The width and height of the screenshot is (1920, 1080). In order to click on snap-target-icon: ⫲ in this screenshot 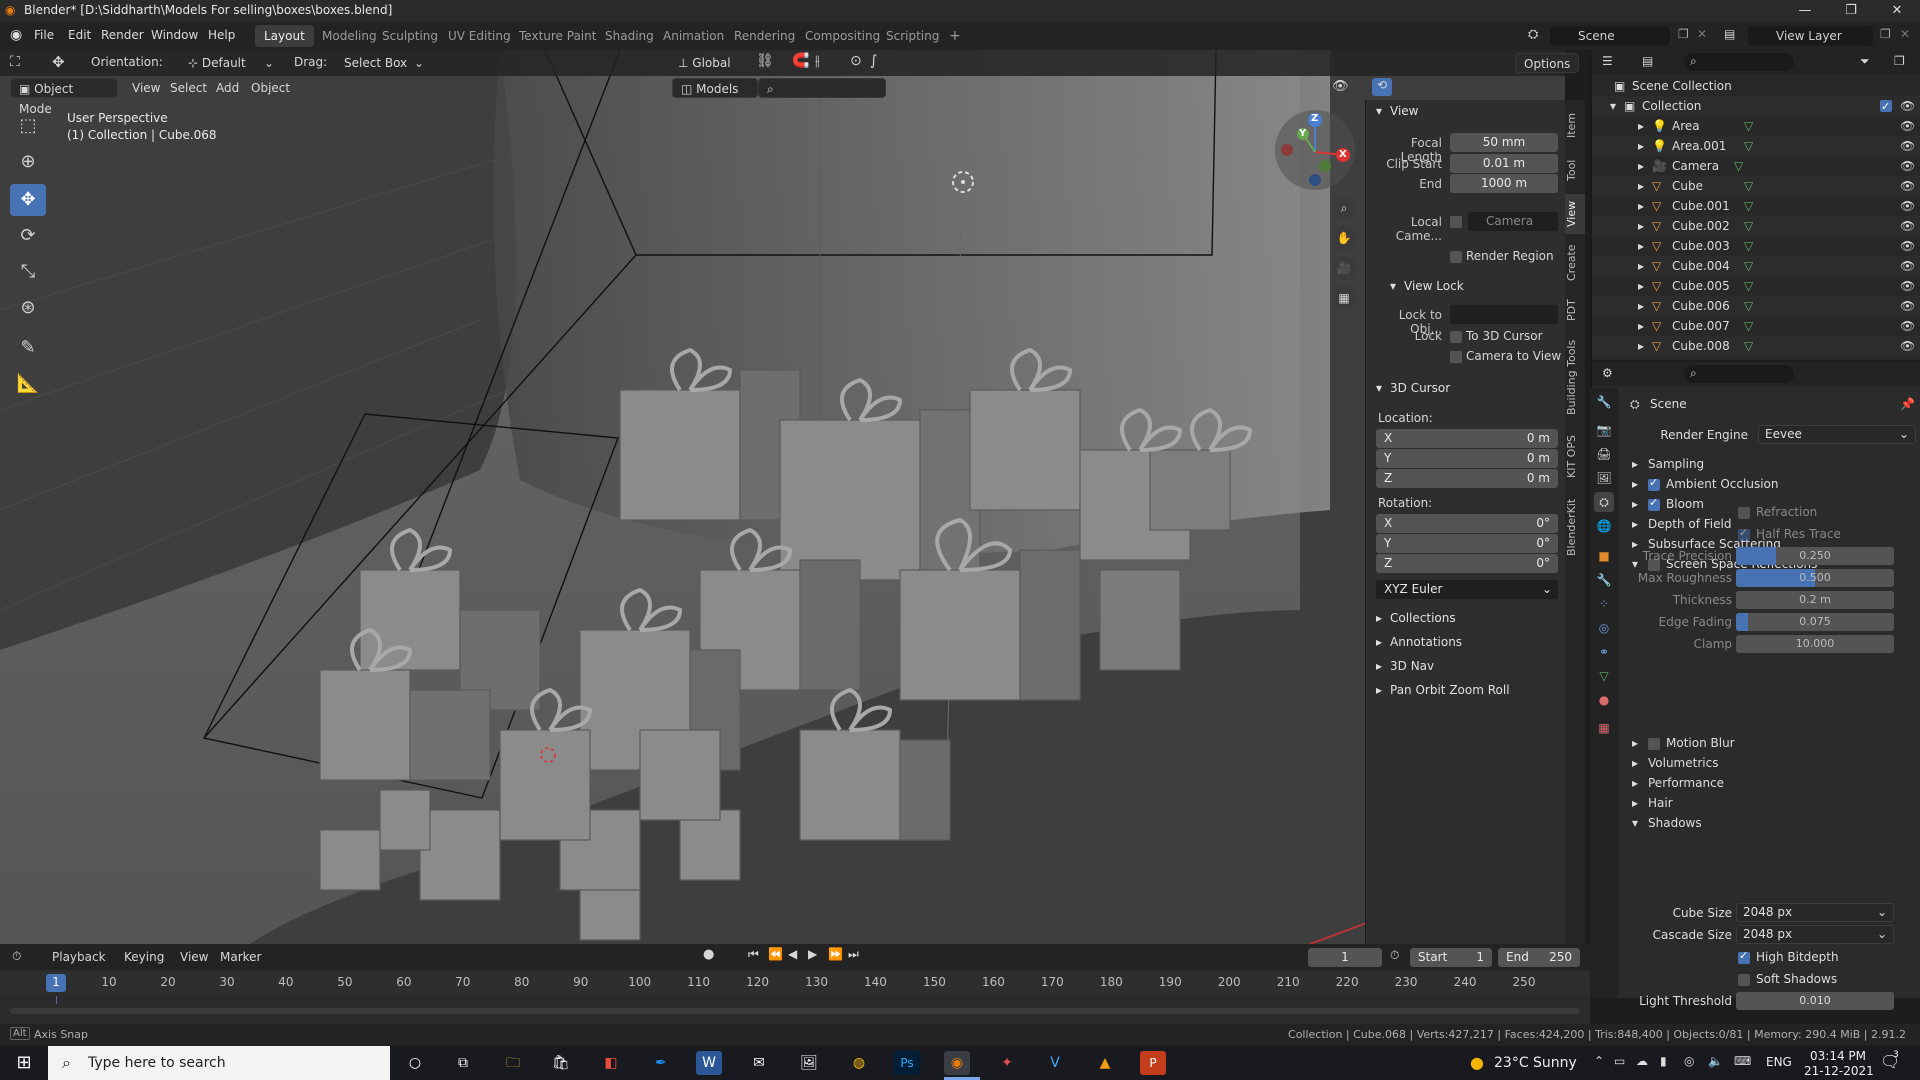, I will do `click(817, 61)`.